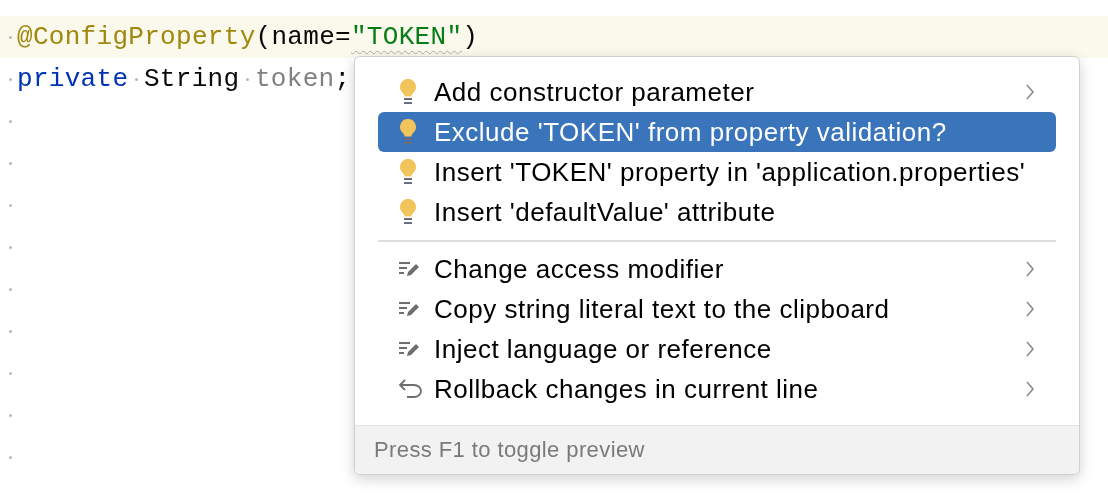  Describe the element at coordinates (411, 389) in the screenshot. I see `undo-arrow-icon` at that location.